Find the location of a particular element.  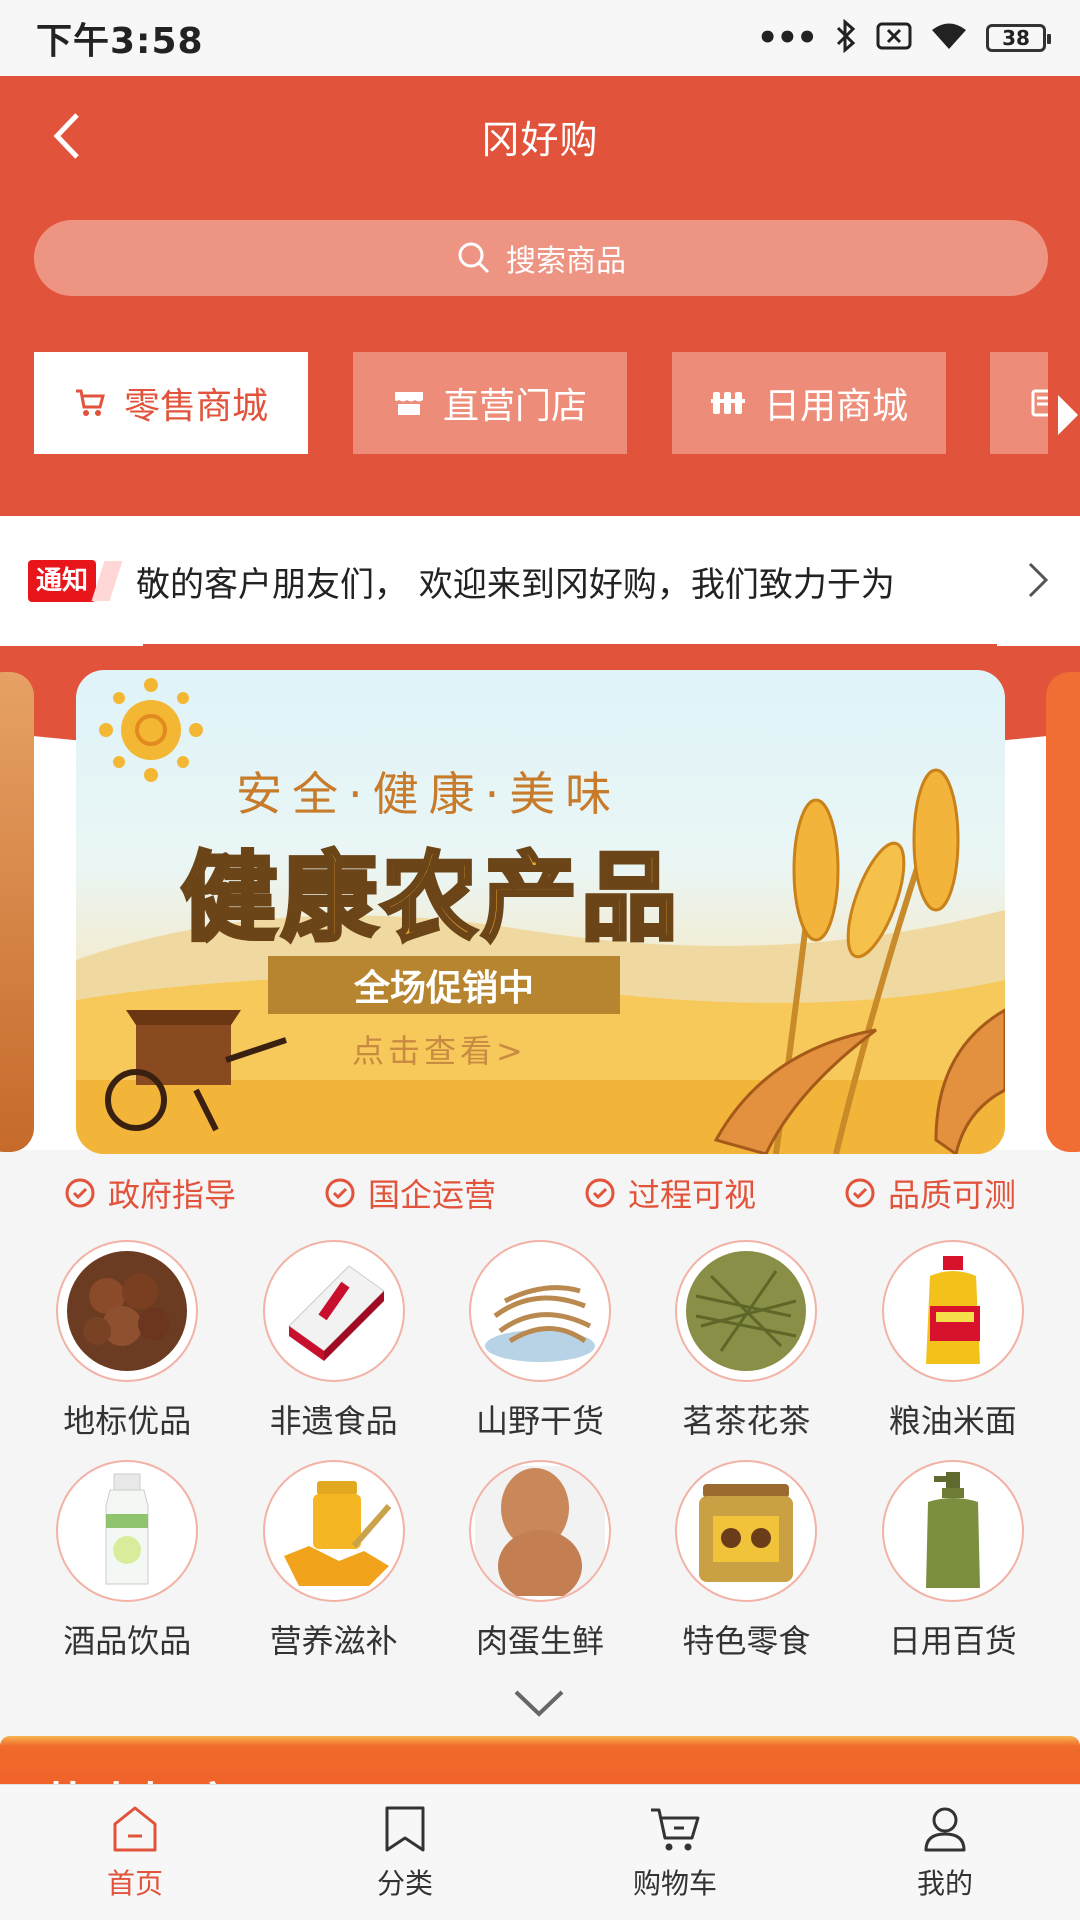

category-fresh: 肉蛋生鲜 is located at coordinates (540, 1565).